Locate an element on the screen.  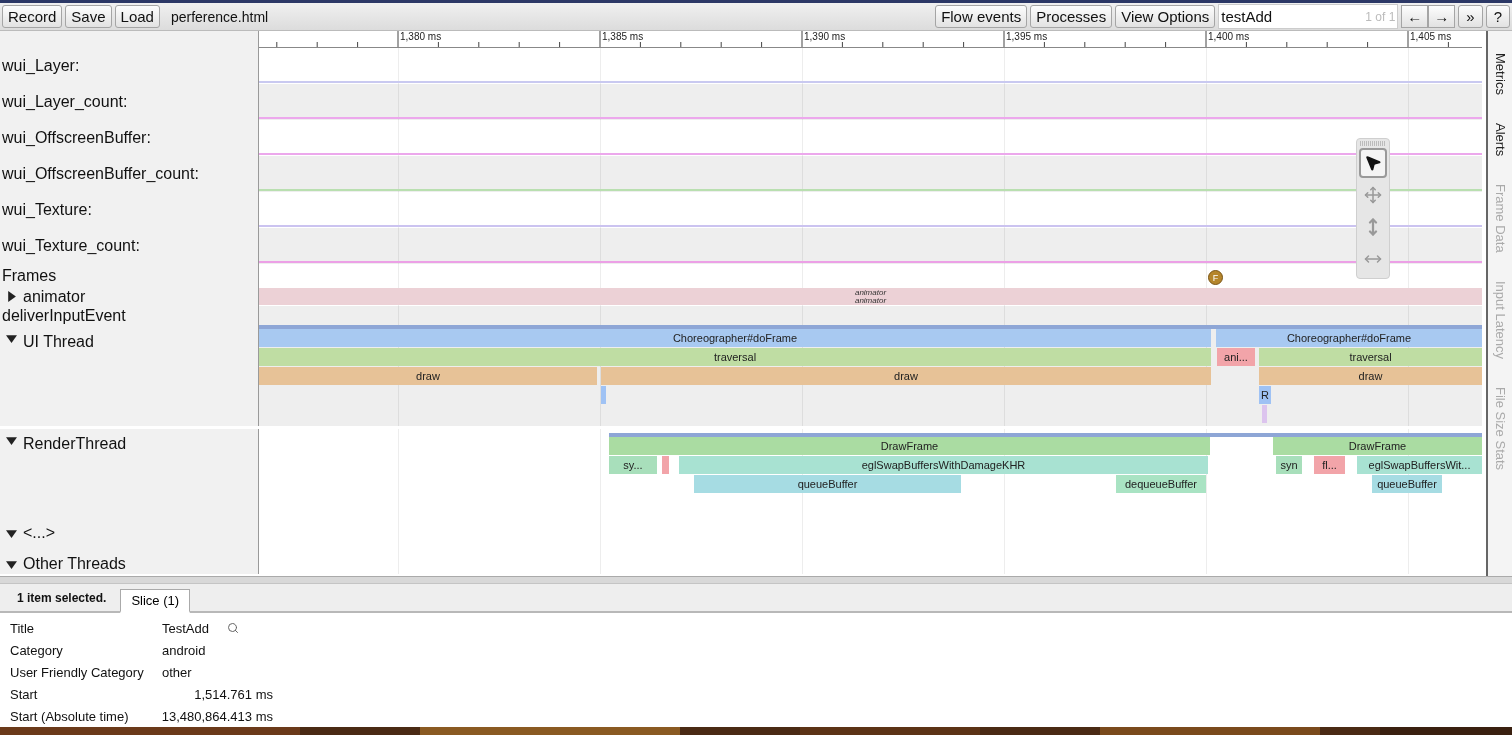
side-tab: Alerts is located at coordinates (1500, 139).